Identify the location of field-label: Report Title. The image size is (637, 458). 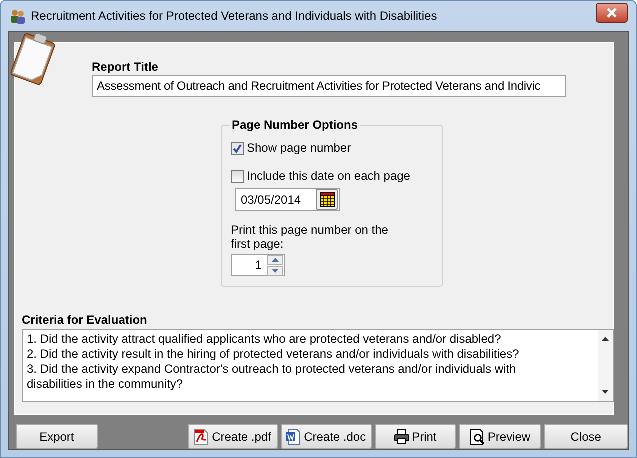
(126, 67).